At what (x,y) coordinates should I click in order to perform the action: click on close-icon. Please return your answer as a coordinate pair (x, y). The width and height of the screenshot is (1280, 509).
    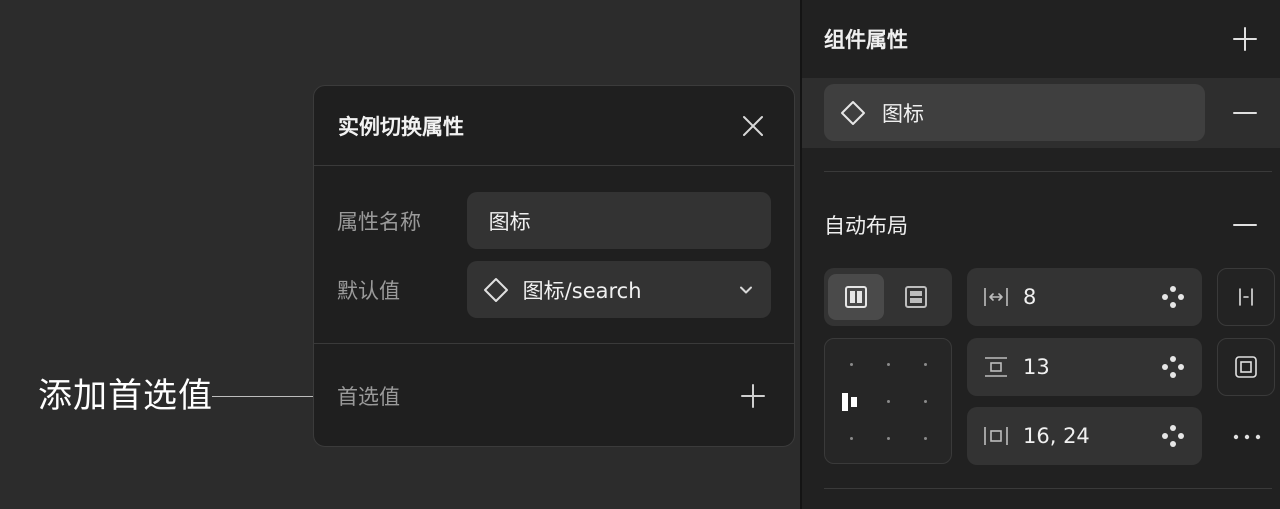
    Looking at the image, I should click on (753, 125).